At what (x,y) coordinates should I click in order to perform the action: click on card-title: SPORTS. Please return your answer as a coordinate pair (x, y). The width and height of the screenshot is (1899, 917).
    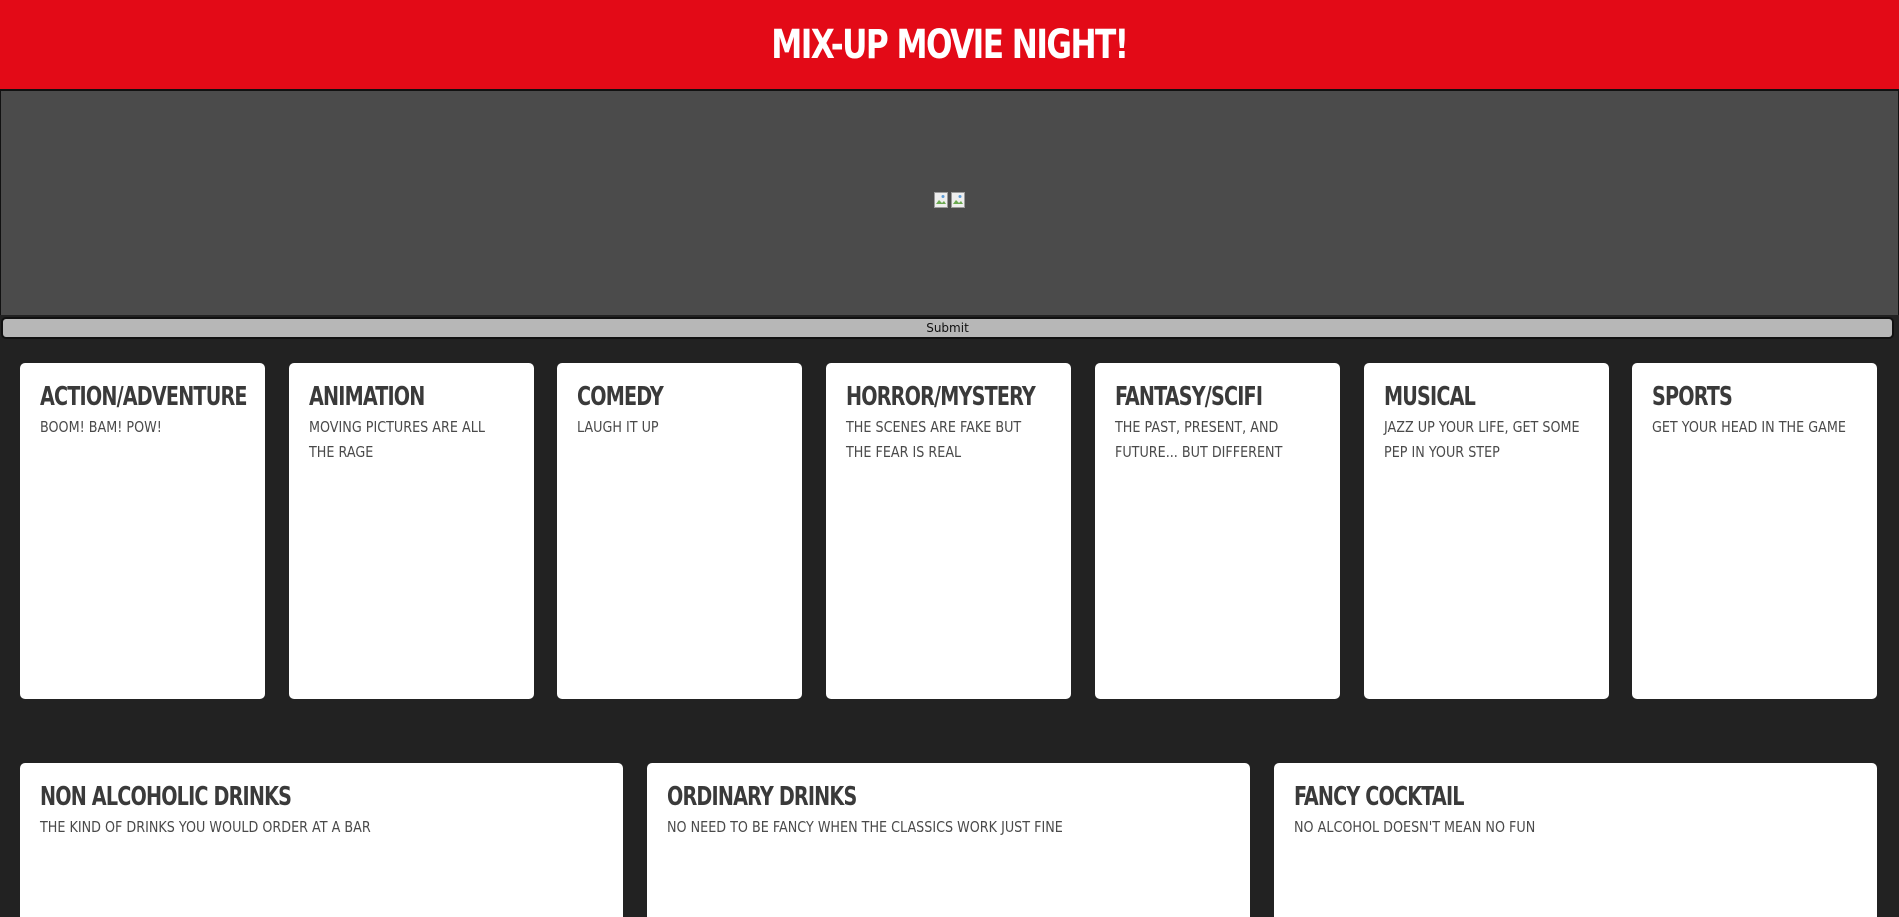
    Looking at the image, I should click on (1692, 397).